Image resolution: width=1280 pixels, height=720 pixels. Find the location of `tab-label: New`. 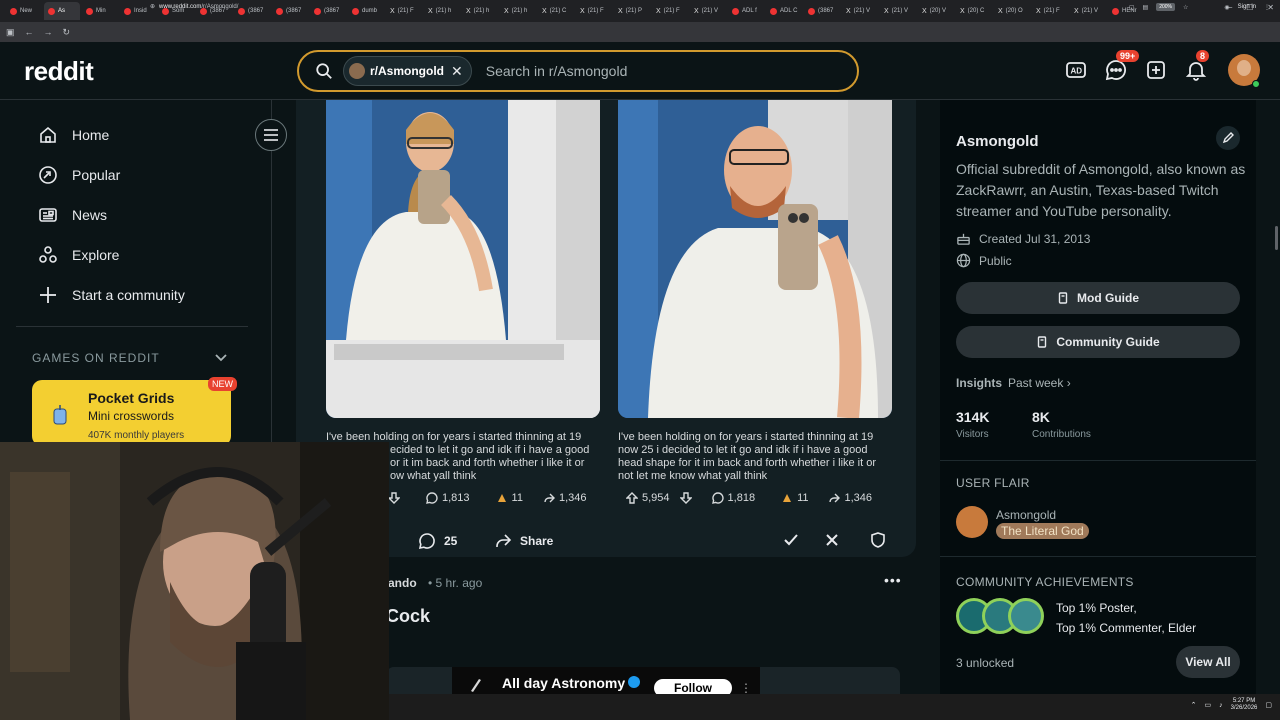

tab-label: New is located at coordinates (26, 11).